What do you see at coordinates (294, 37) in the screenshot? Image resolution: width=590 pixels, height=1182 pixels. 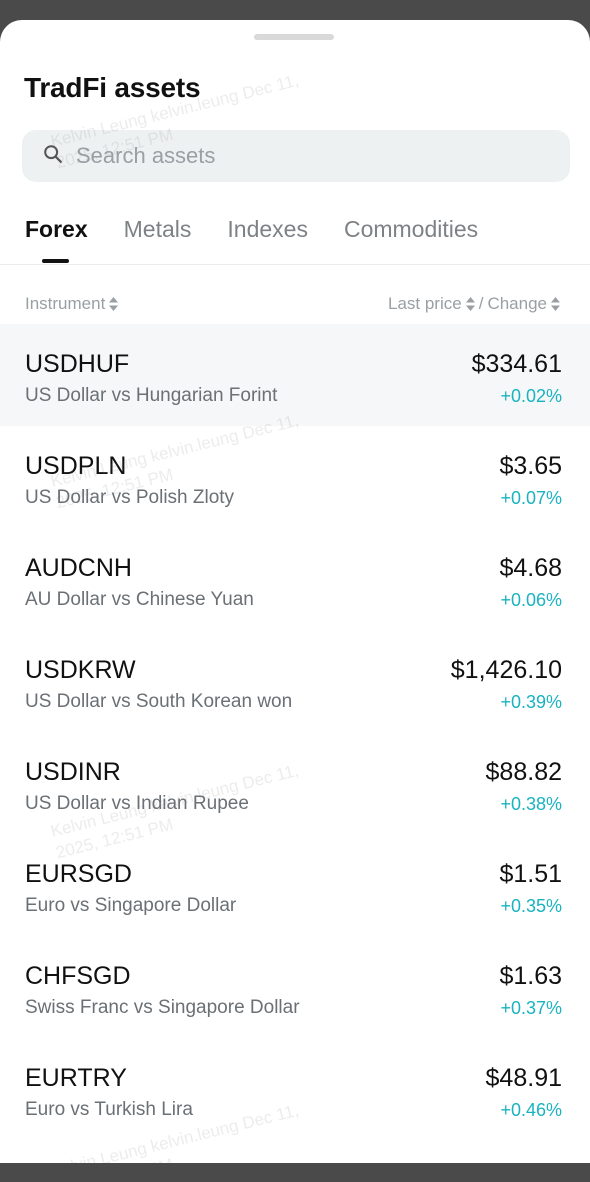 I see `sheet-drag-handle` at bounding box center [294, 37].